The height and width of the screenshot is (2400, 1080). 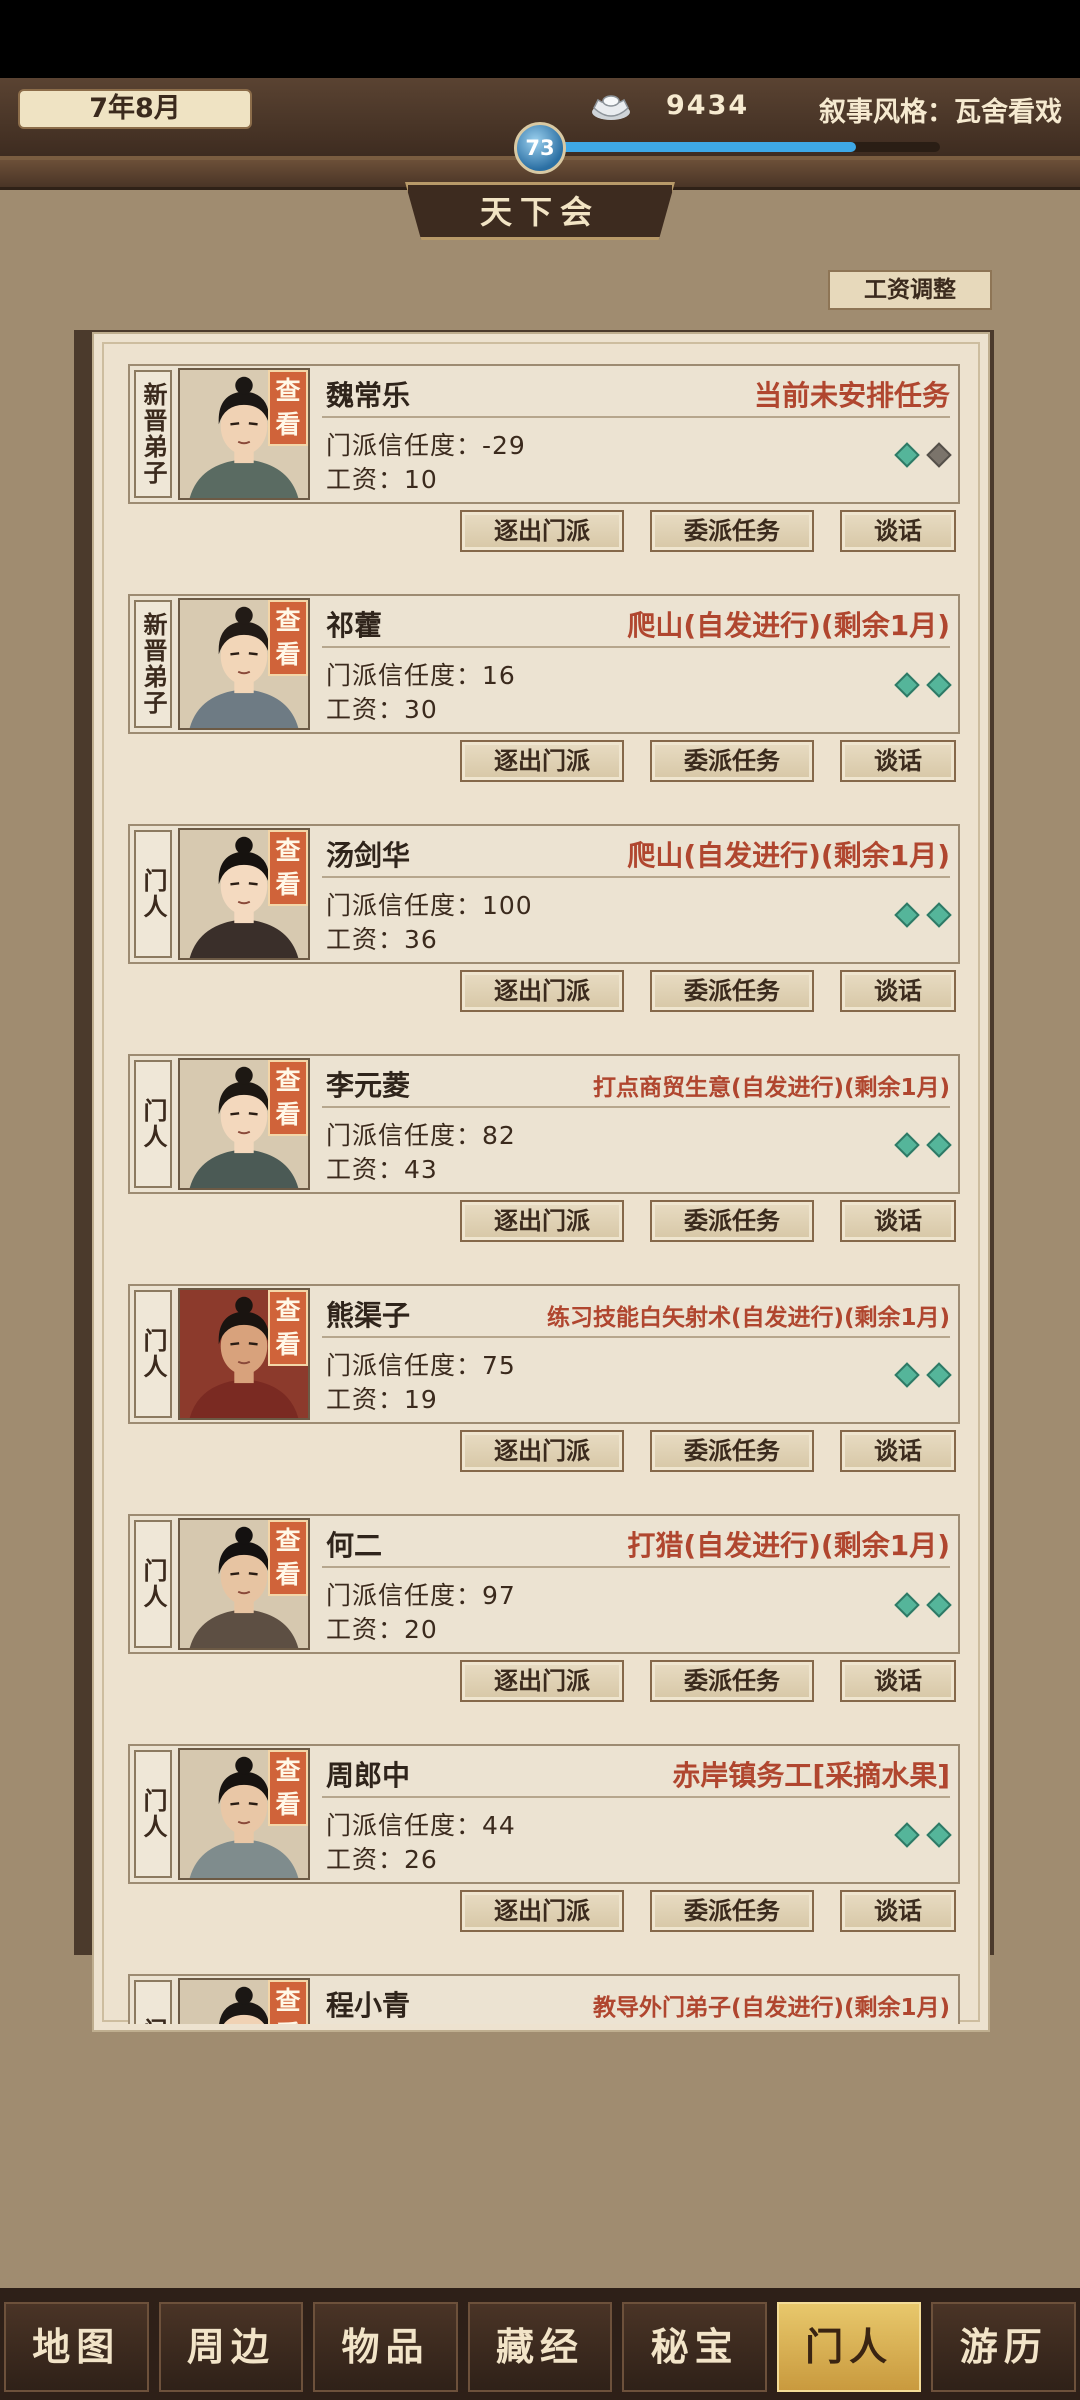 What do you see at coordinates (748, 1318) in the screenshot?
I see `member-task-status: 练习技能白矢射术(自发进行)(剩余1月)` at bounding box center [748, 1318].